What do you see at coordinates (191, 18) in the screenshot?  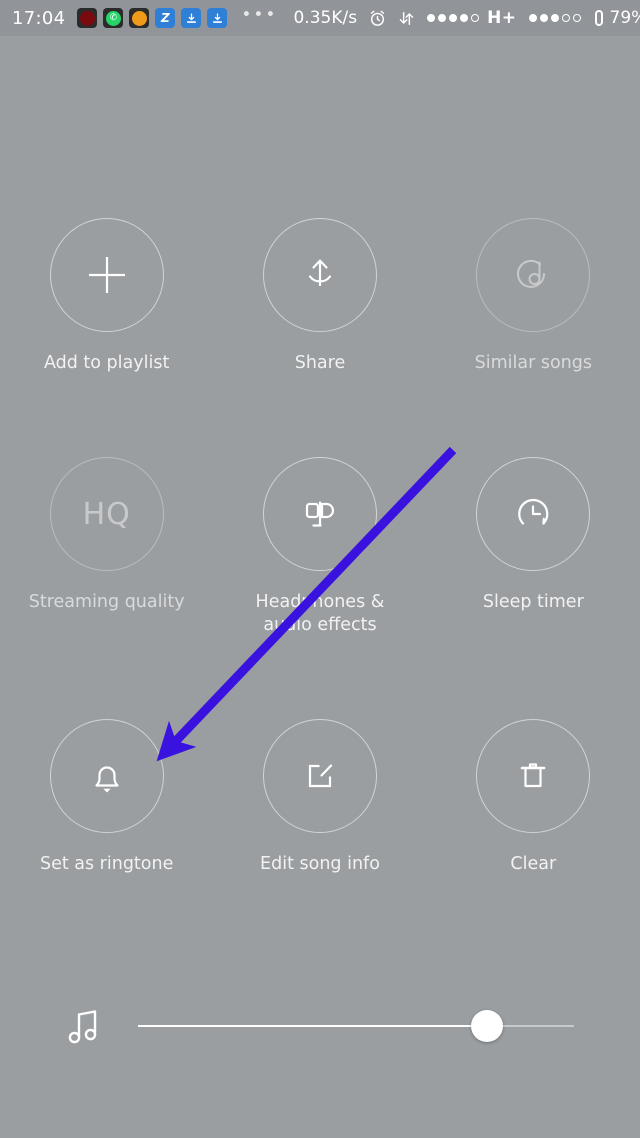 I see `download-manager-icon` at bounding box center [191, 18].